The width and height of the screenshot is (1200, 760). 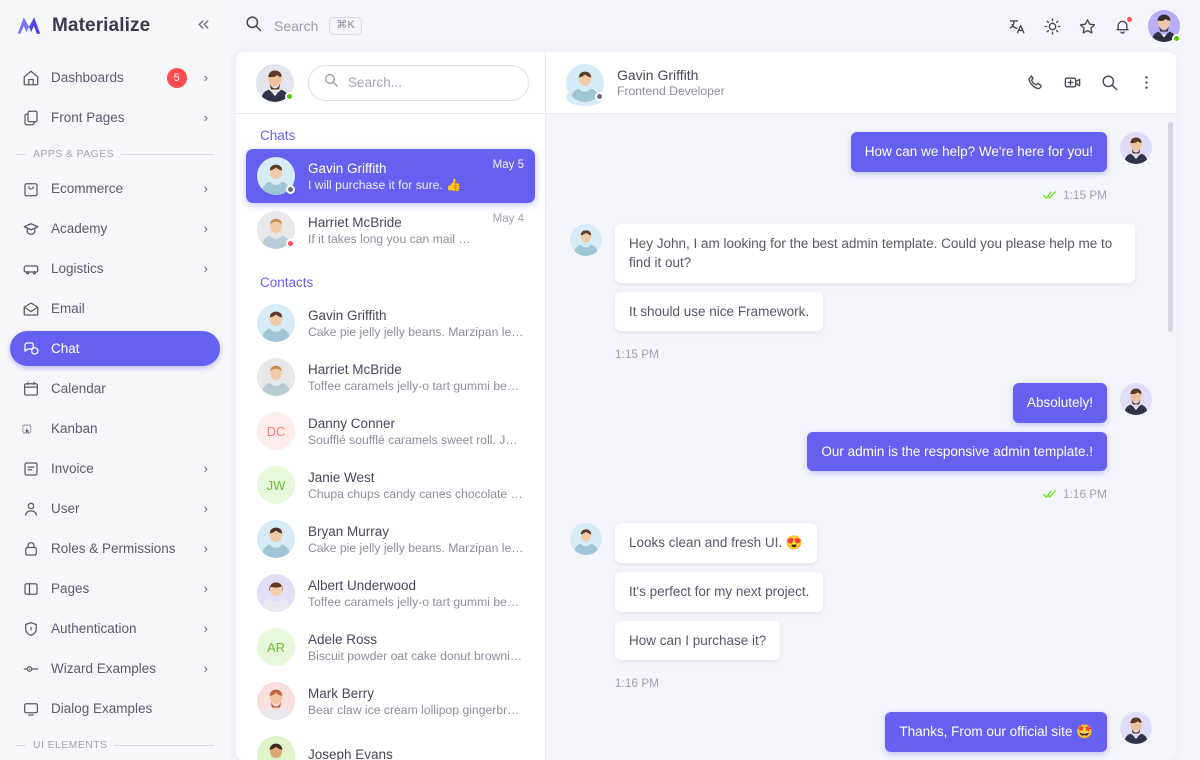 I want to click on sidebar-item-wizard-examples: Wizard Examples ›, so click(x=115, y=668).